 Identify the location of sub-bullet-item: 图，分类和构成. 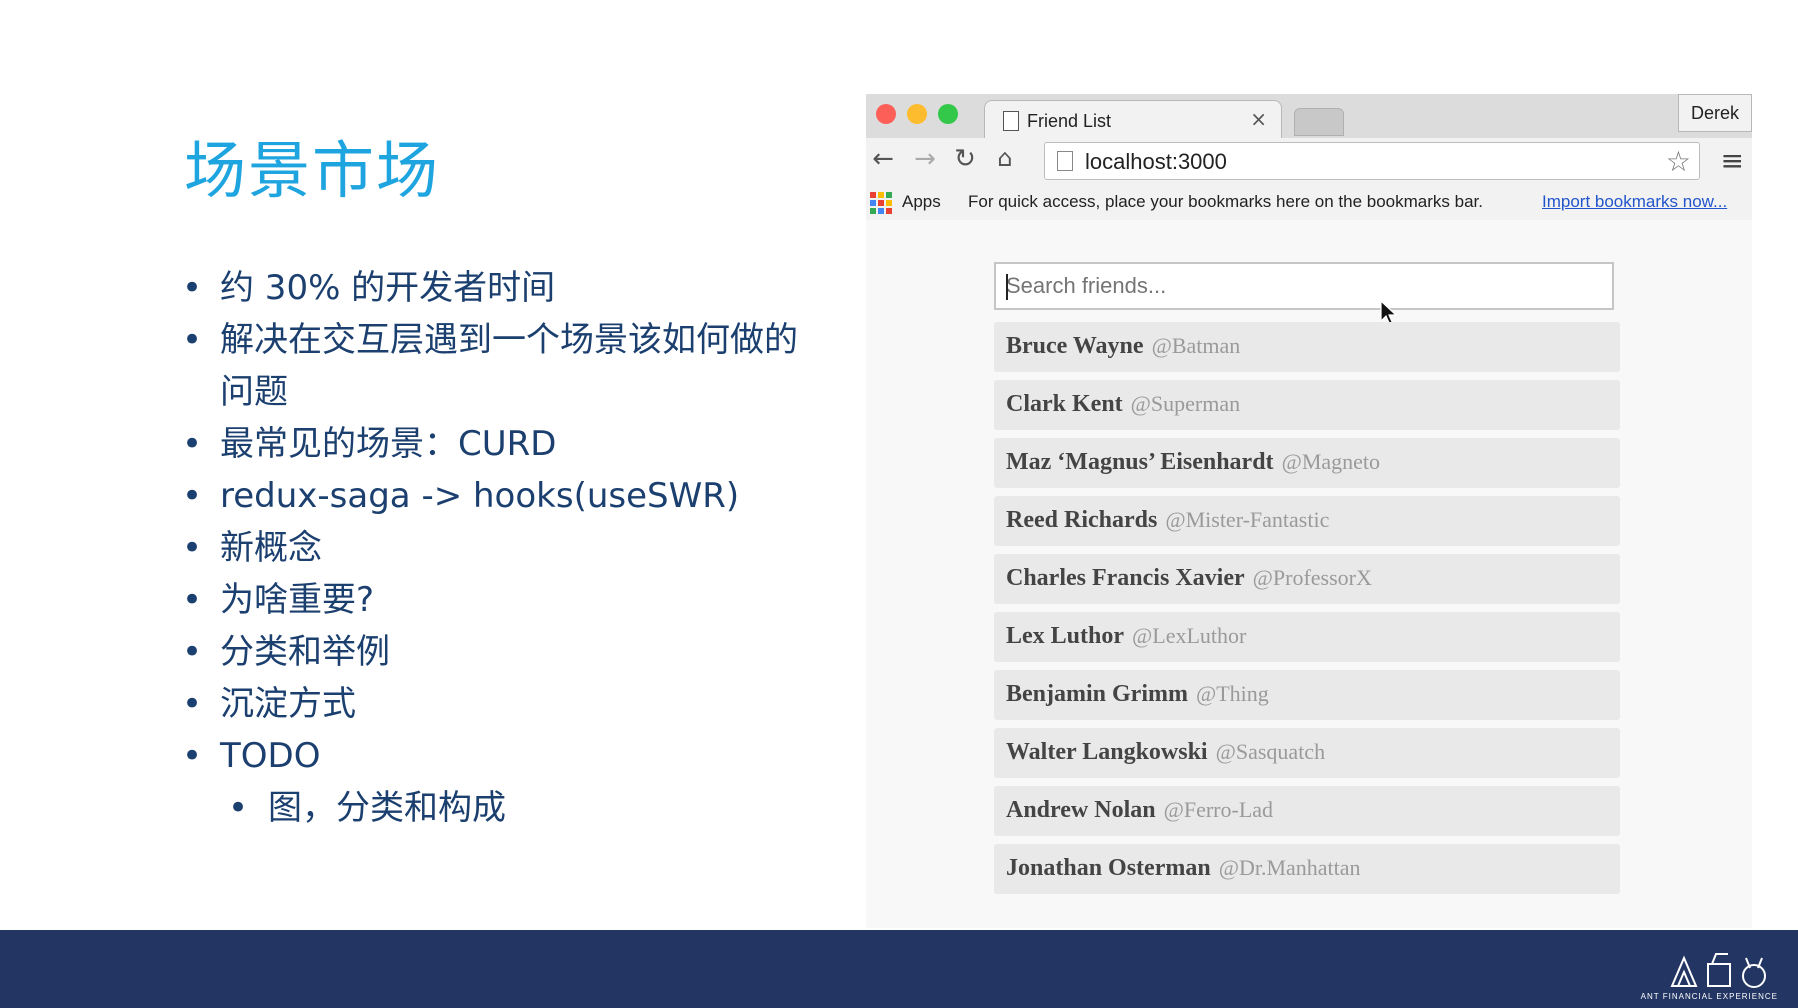
(502, 808).